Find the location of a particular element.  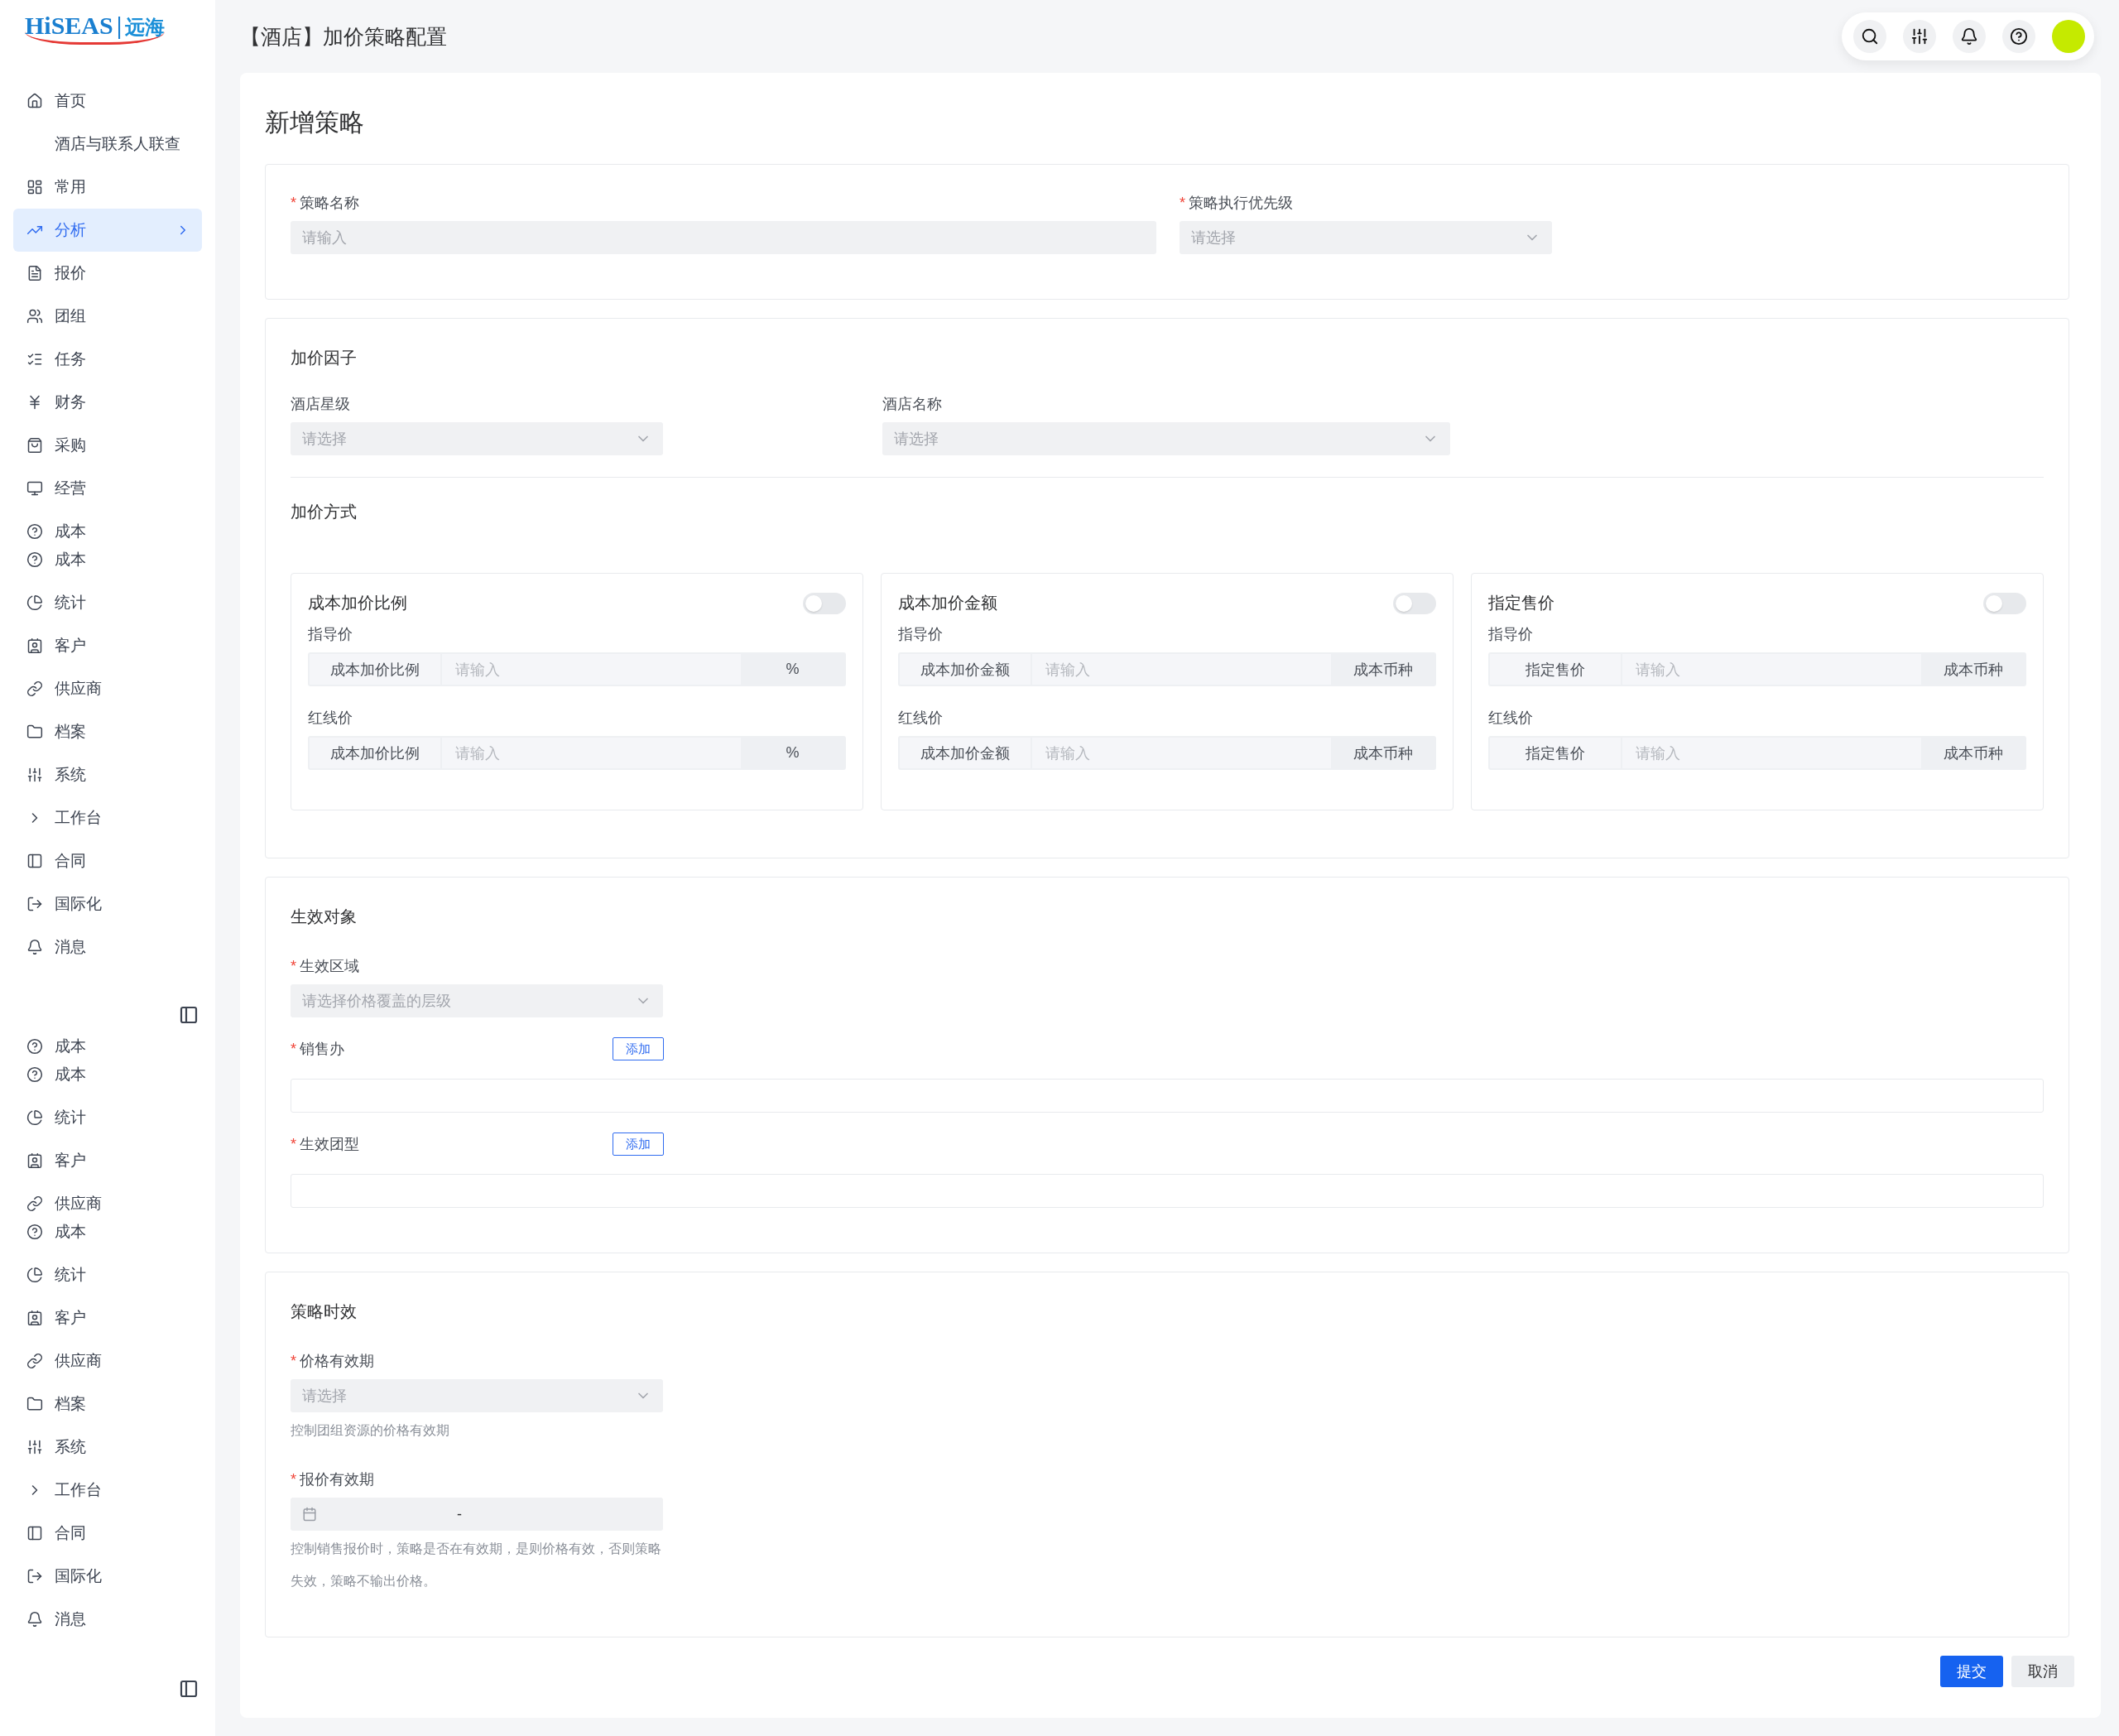

help-button is located at coordinates (2018, 37).